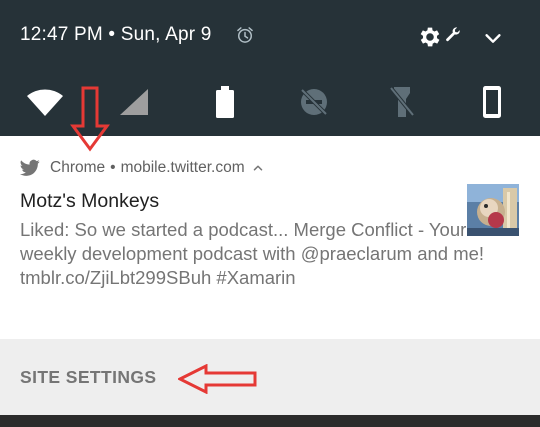  I want to click on status-datetime: 12:47 PM • Sun, Apr 9, so click(116, 35).